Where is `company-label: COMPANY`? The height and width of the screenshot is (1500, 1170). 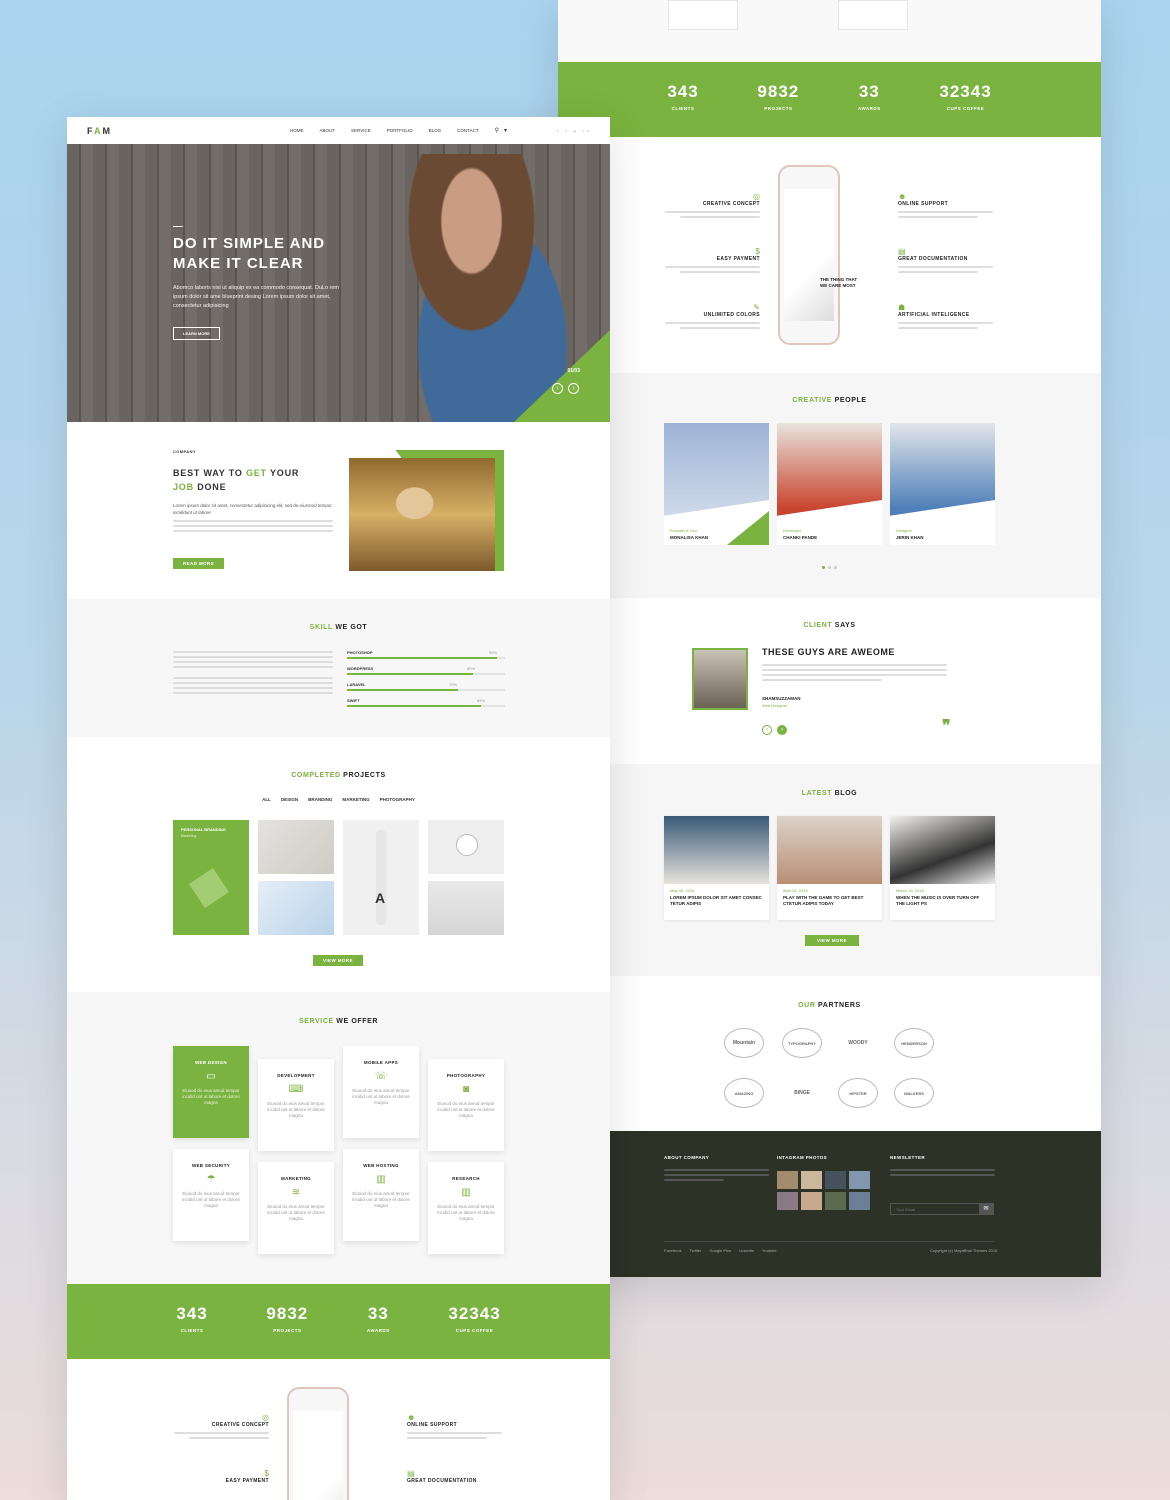
company-label: COMPANY is located at coordinates (184, 451).